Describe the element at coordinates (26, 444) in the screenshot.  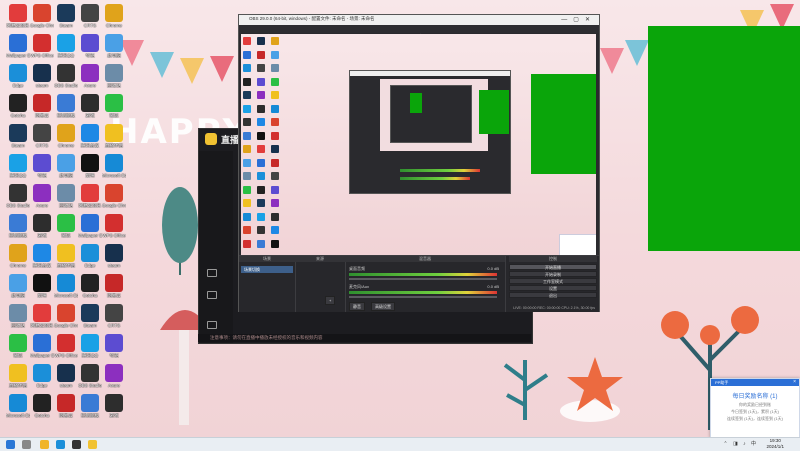
I see `search-icon` at that location.